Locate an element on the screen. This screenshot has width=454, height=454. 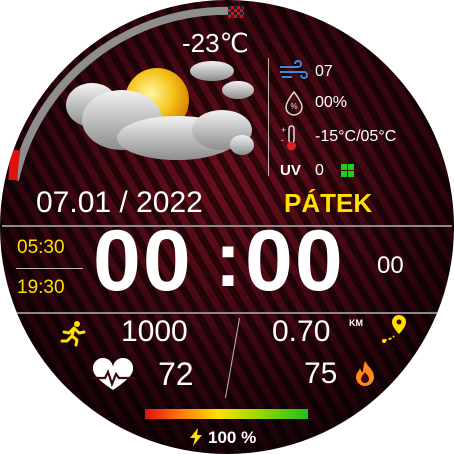
temperature-value: -23 is located at coordinates (201, 43).